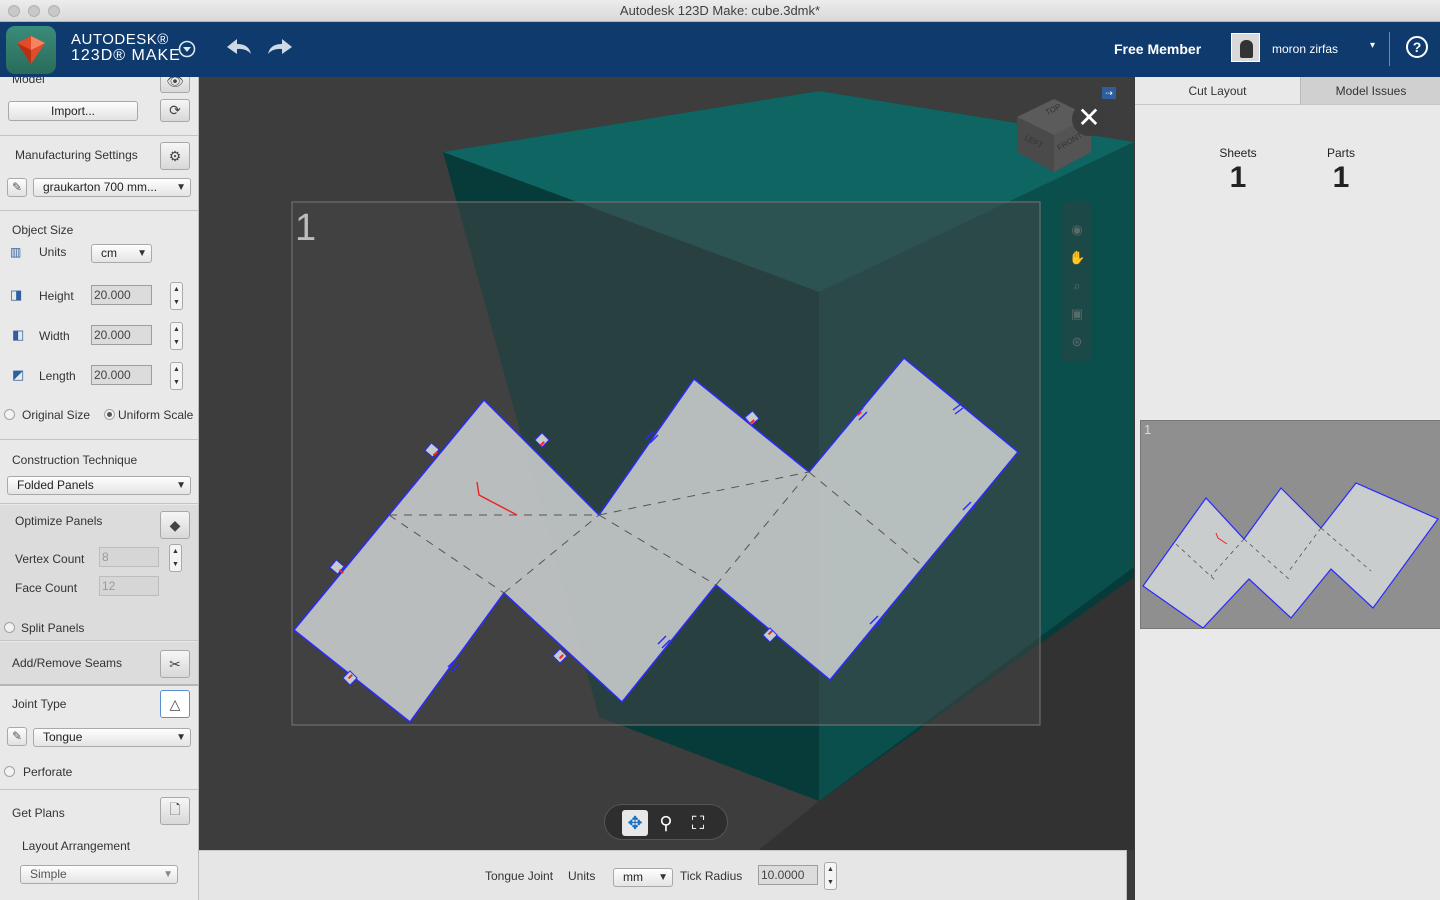 The width and height of the screenshot is (1440, 900). What do you see at coordinates (34, 11) in the screenshot?
I see `minimize-window-button` at bounding box center [34, 11].